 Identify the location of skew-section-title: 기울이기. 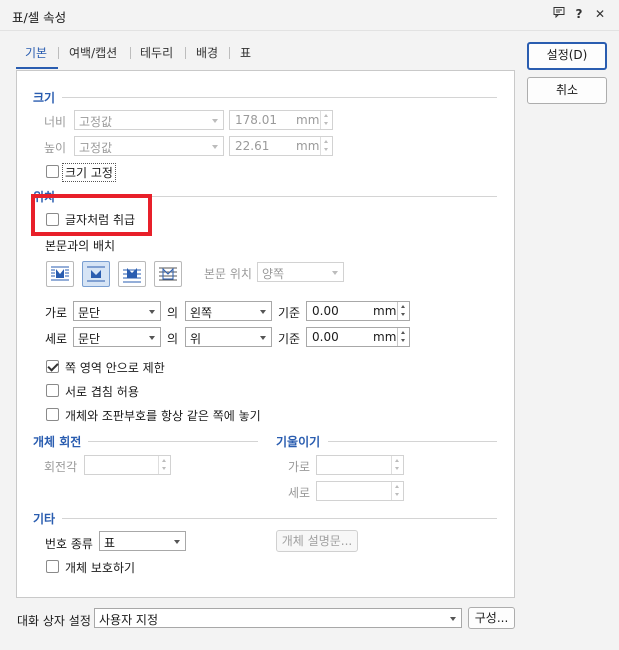
(298, 442).